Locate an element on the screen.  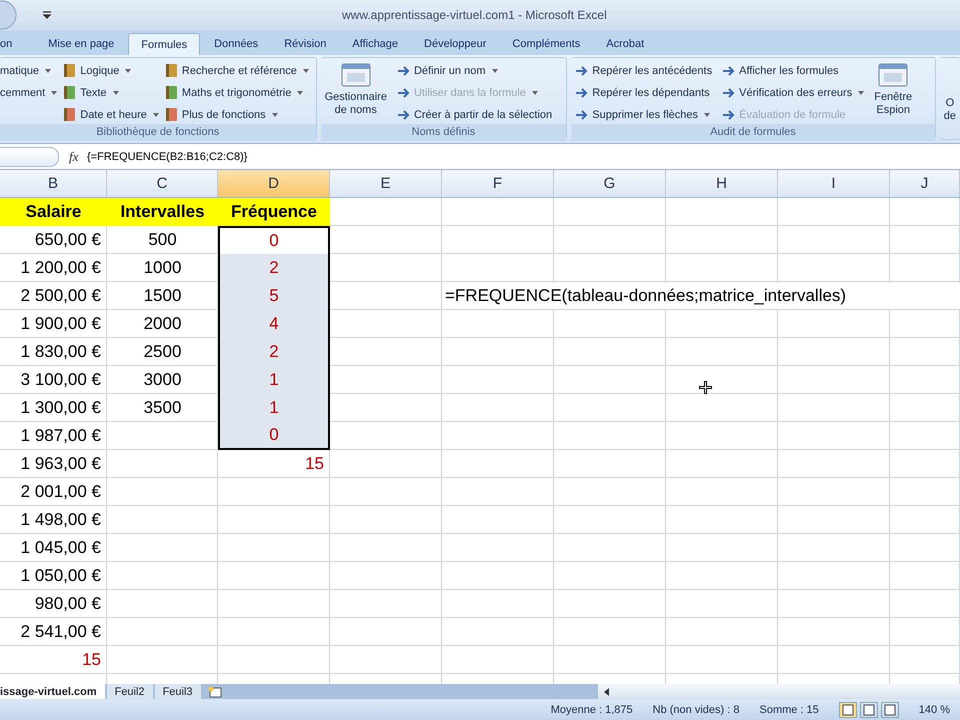
ribbon-button: matique is located at coordinates (29, 70).